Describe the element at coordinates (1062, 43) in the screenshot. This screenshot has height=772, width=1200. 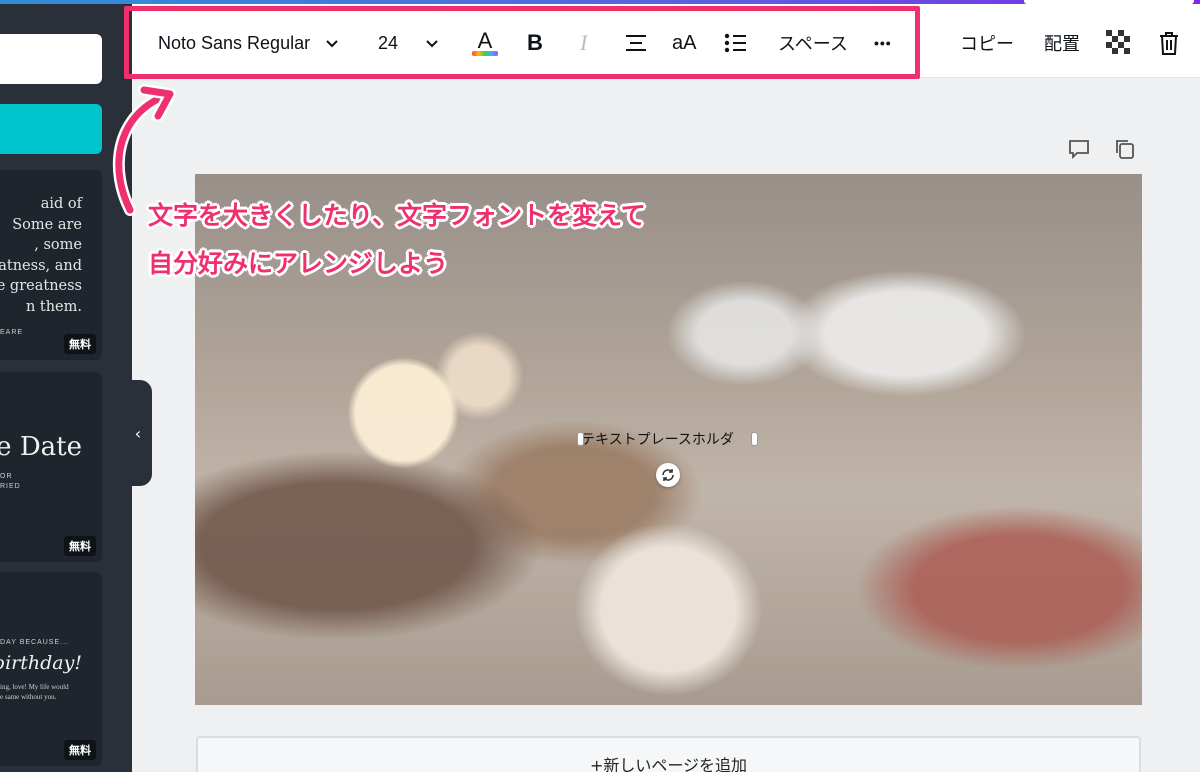
I see `arrange-button: 配置` at that location.